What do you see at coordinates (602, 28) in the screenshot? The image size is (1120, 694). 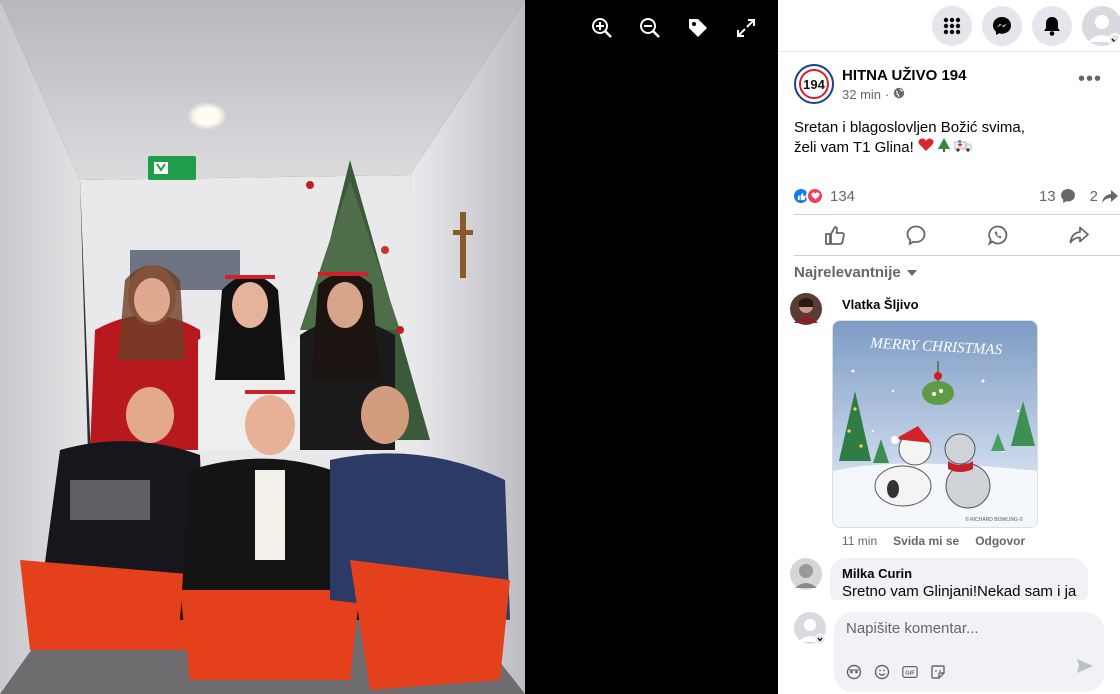 I see `zoom-in-icon` at bounding box center [602, 28].